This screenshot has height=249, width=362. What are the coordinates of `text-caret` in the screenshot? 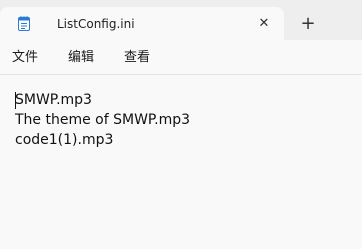 It's located at (15, 100).